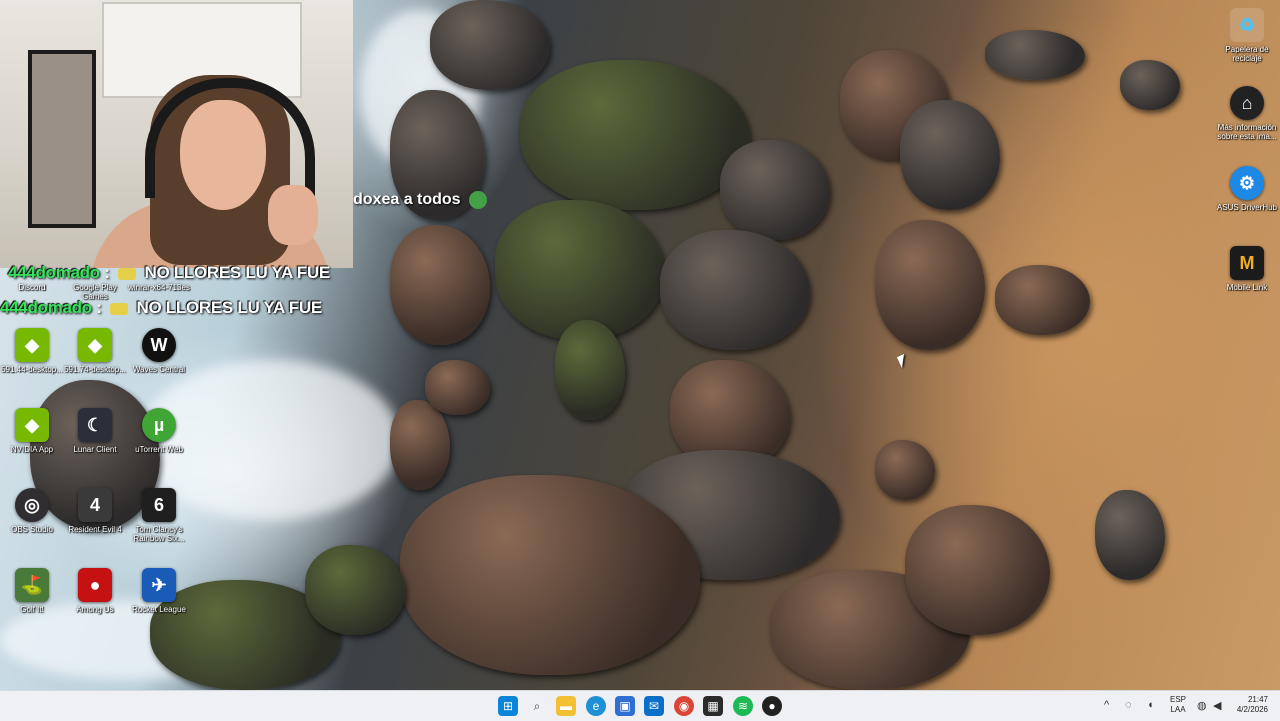 This screenshot has width=1280, height=721. I want to click on desktop-icon-label: winrar-x64-713es, so click(159, 287).